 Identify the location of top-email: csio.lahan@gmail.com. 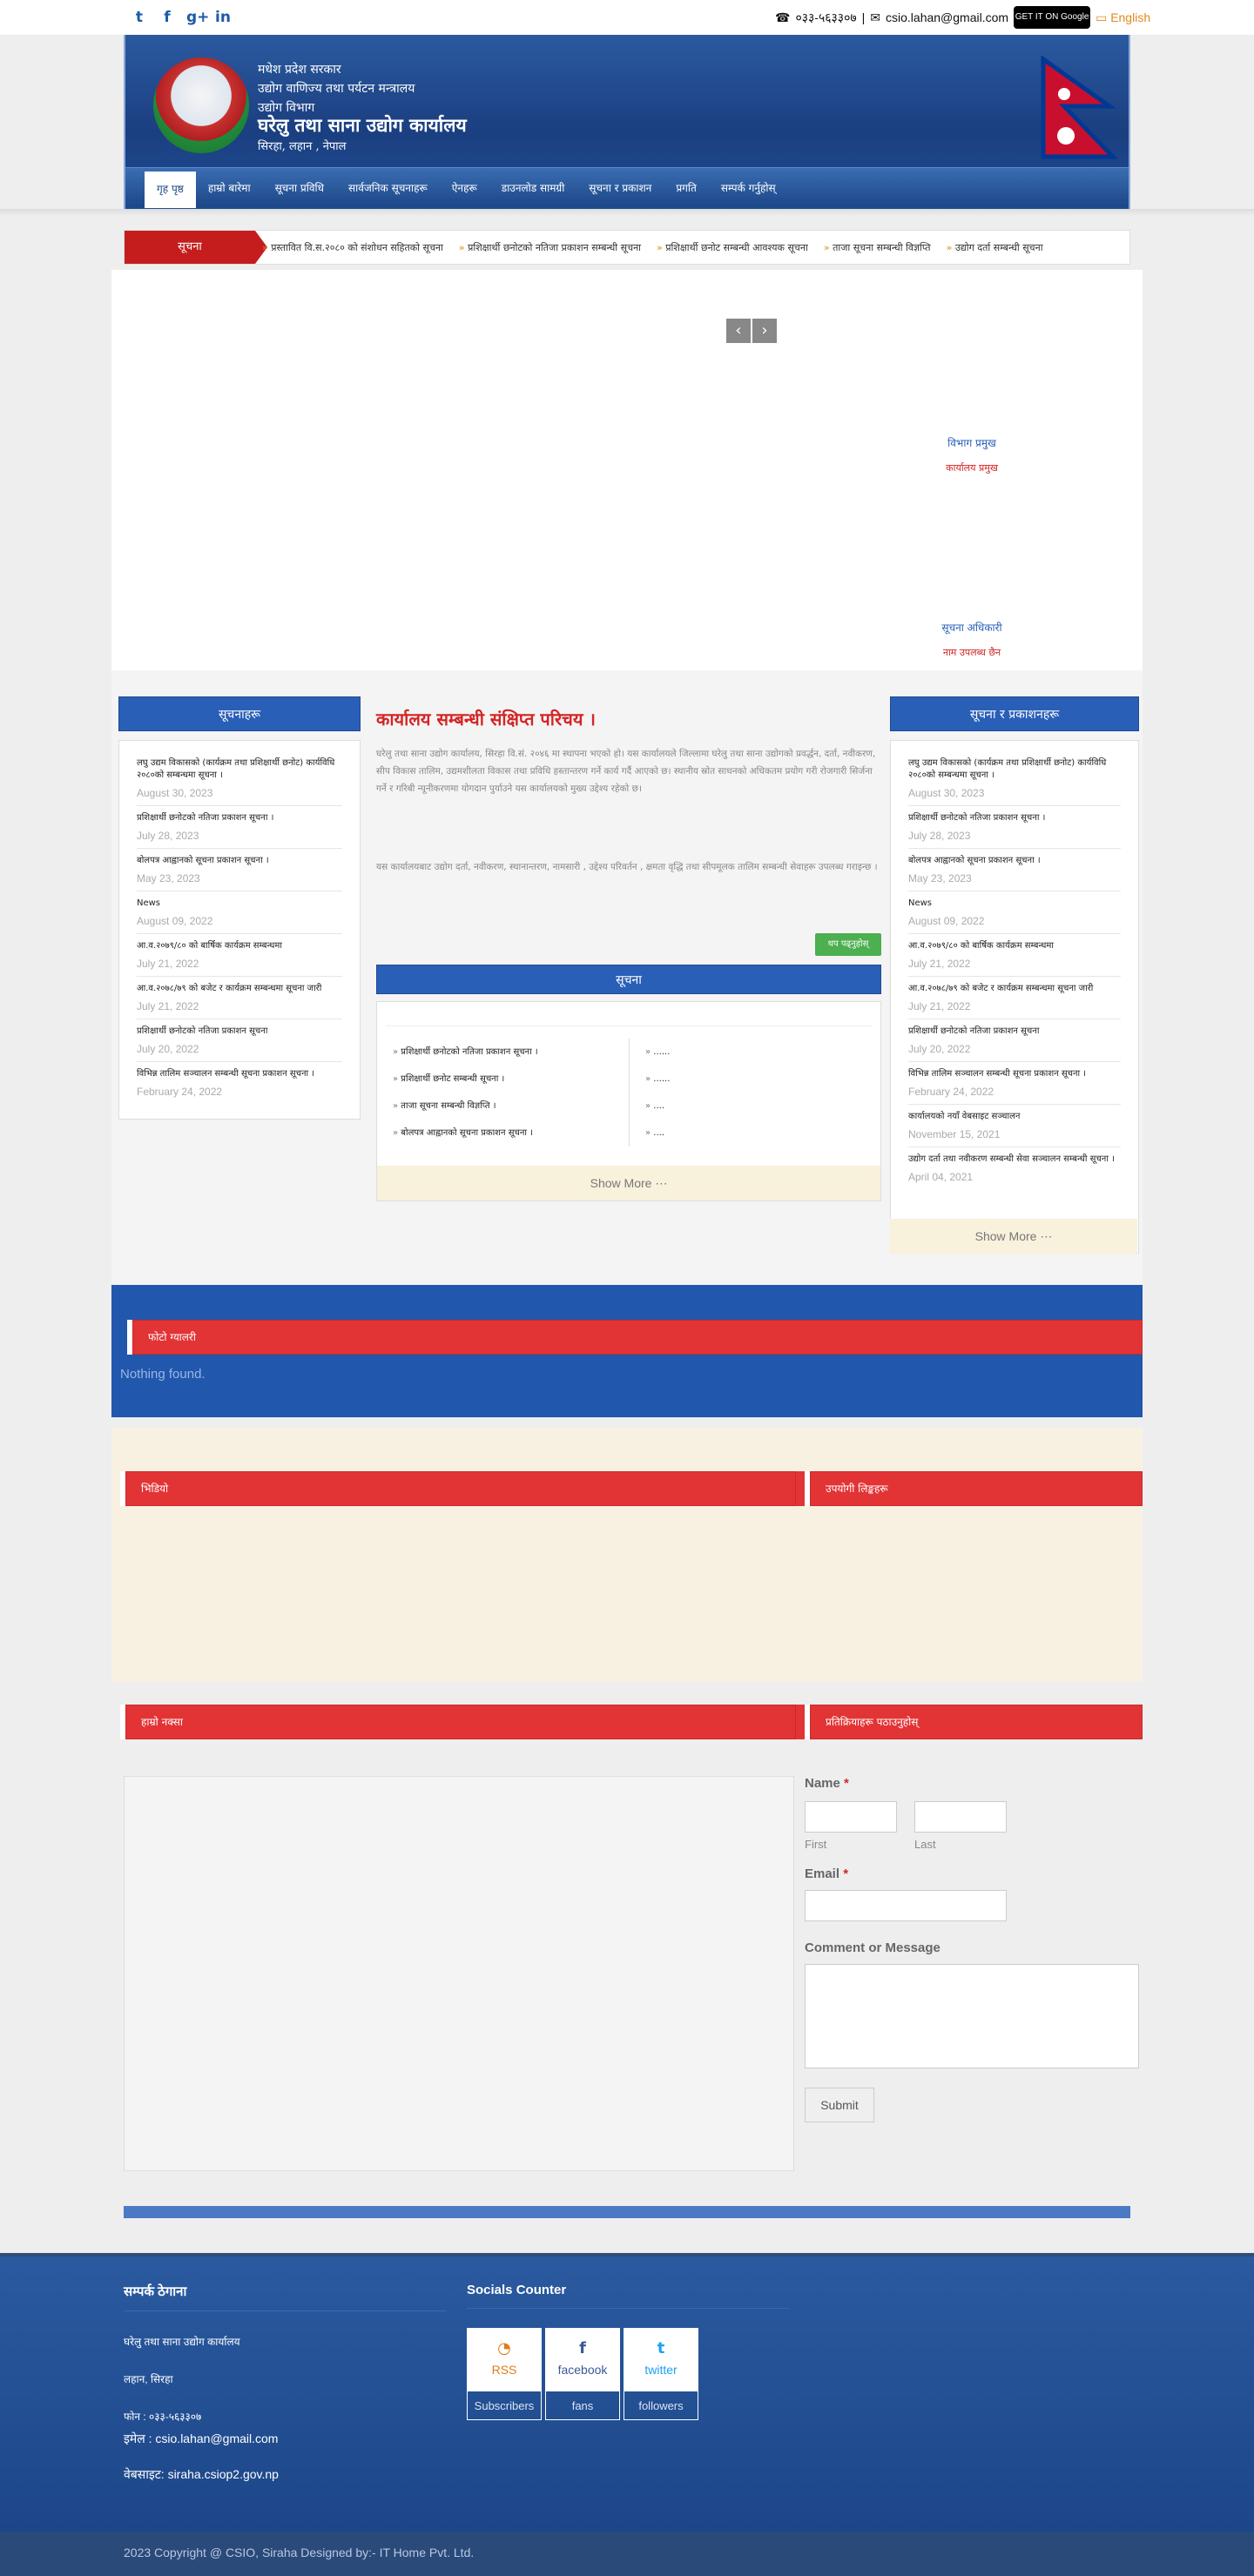
(947, 17).